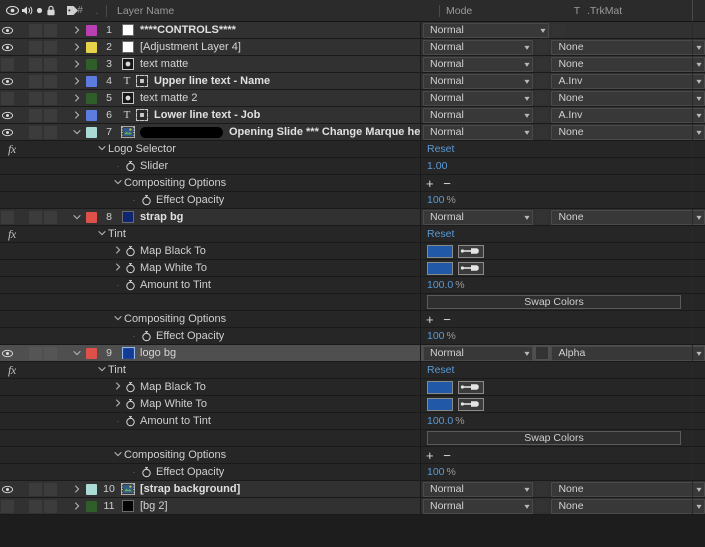 The height and width of the screenshot is (547, 705). Describe the element at coordinates (266, 285) in the screenshot. I see `property-name-cell: · Amount to Tint` at that location.